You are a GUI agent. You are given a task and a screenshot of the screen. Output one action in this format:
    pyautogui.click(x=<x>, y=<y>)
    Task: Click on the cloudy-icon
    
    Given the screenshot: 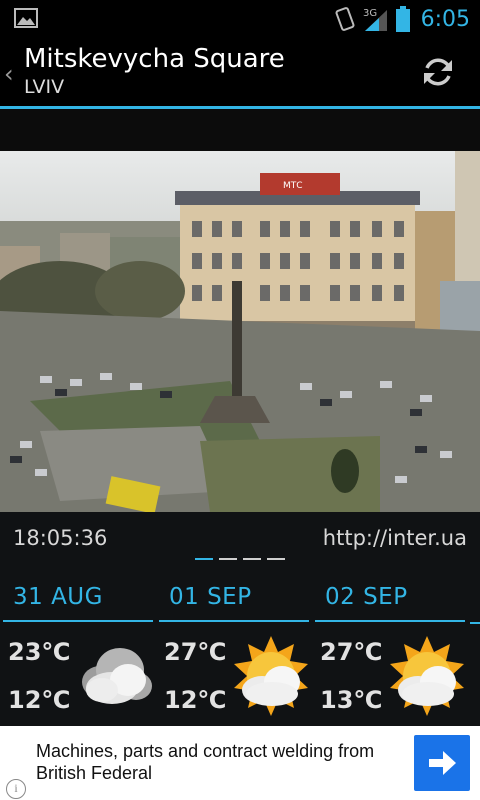 What is the action you would take?
    pyautogui.click(x=117, y=676)
    